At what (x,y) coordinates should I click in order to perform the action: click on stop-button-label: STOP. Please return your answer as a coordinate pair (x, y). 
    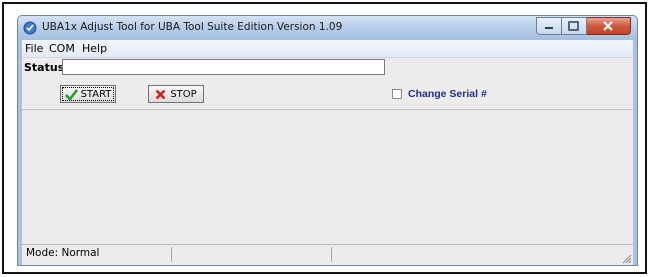
    Looking at the image, I should click on (183, 94).